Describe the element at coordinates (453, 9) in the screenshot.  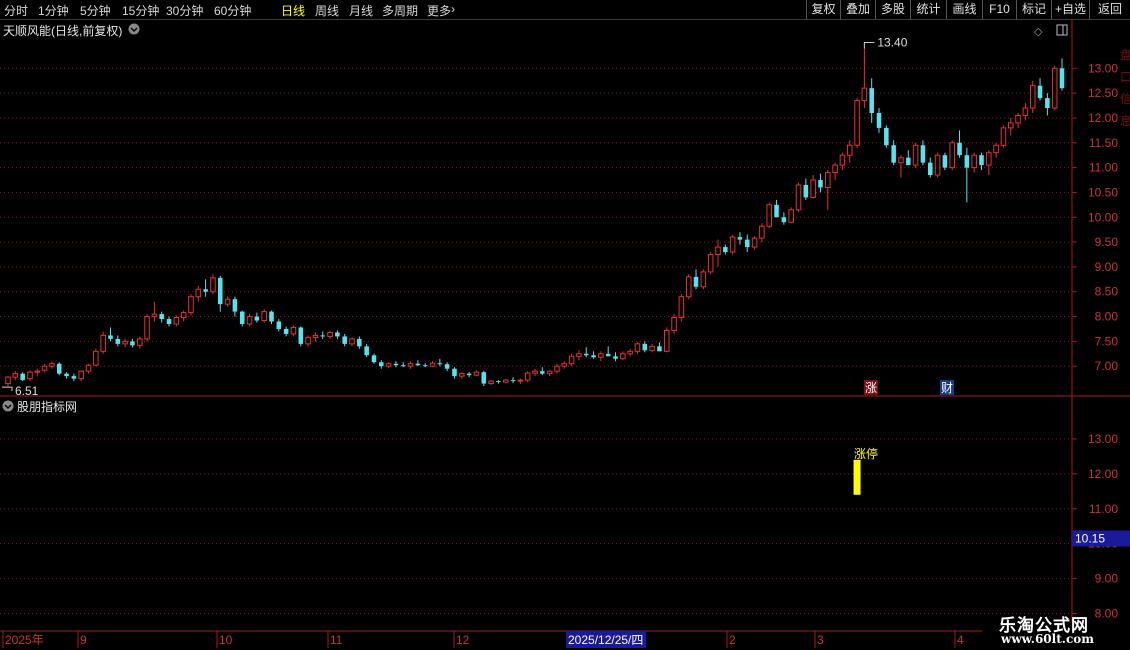
I see `more-chevron-icon: ›` at that location.